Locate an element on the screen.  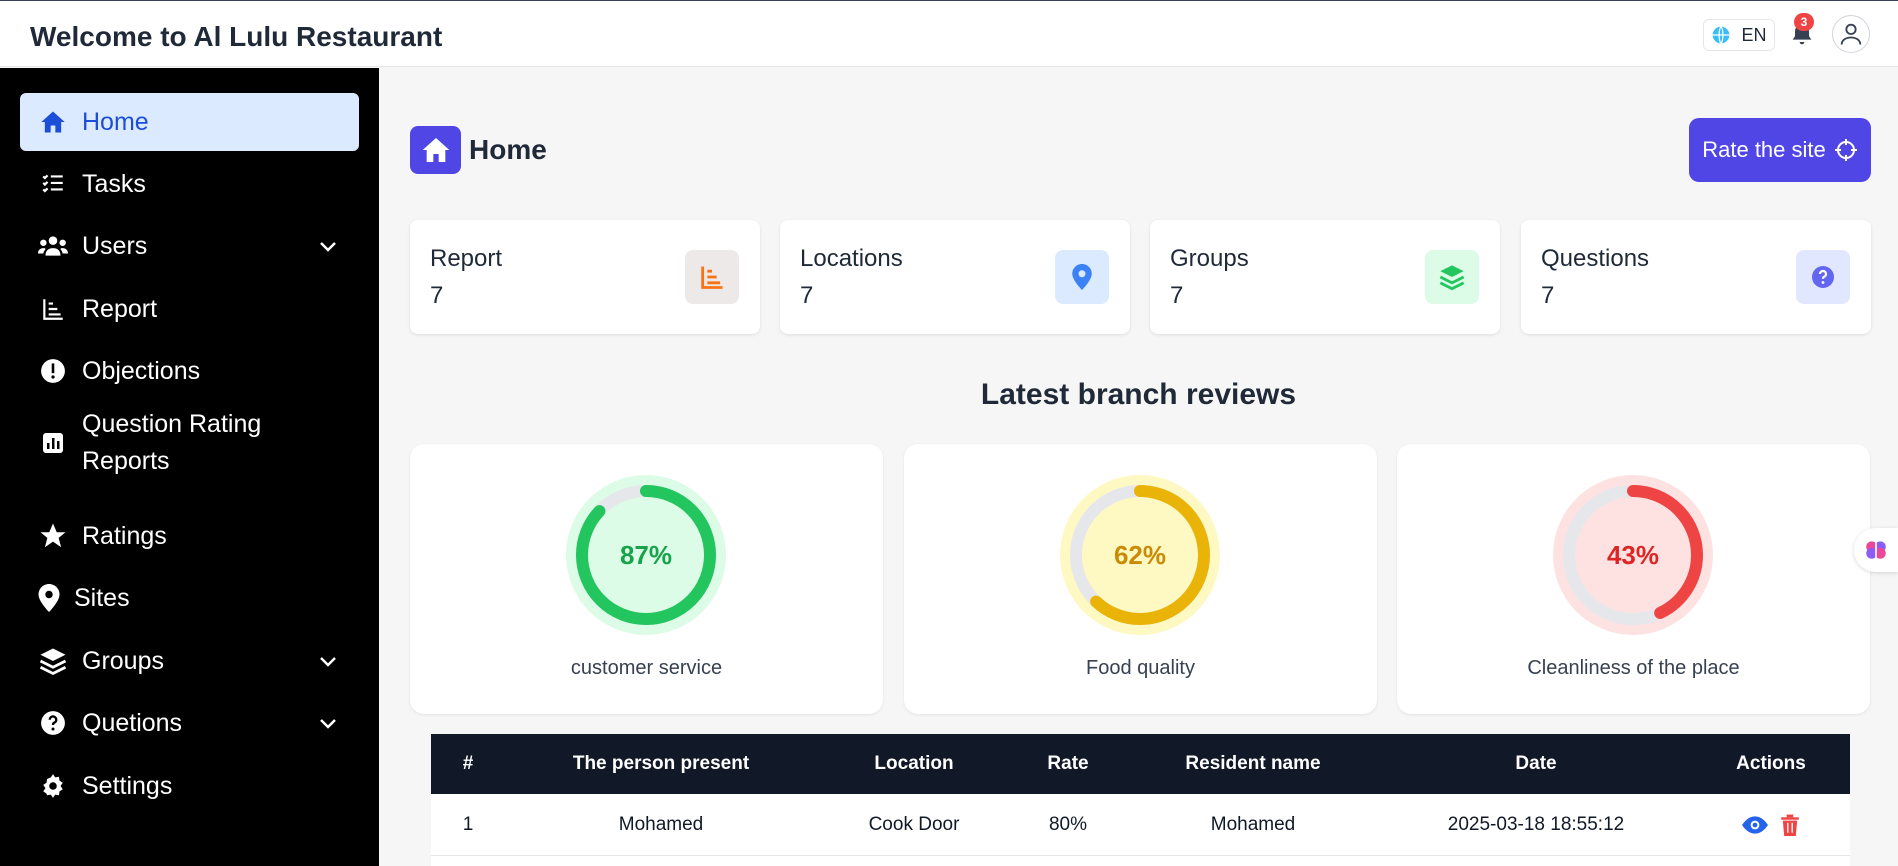
column-header: Rate is located at coordinates (1067, 764).